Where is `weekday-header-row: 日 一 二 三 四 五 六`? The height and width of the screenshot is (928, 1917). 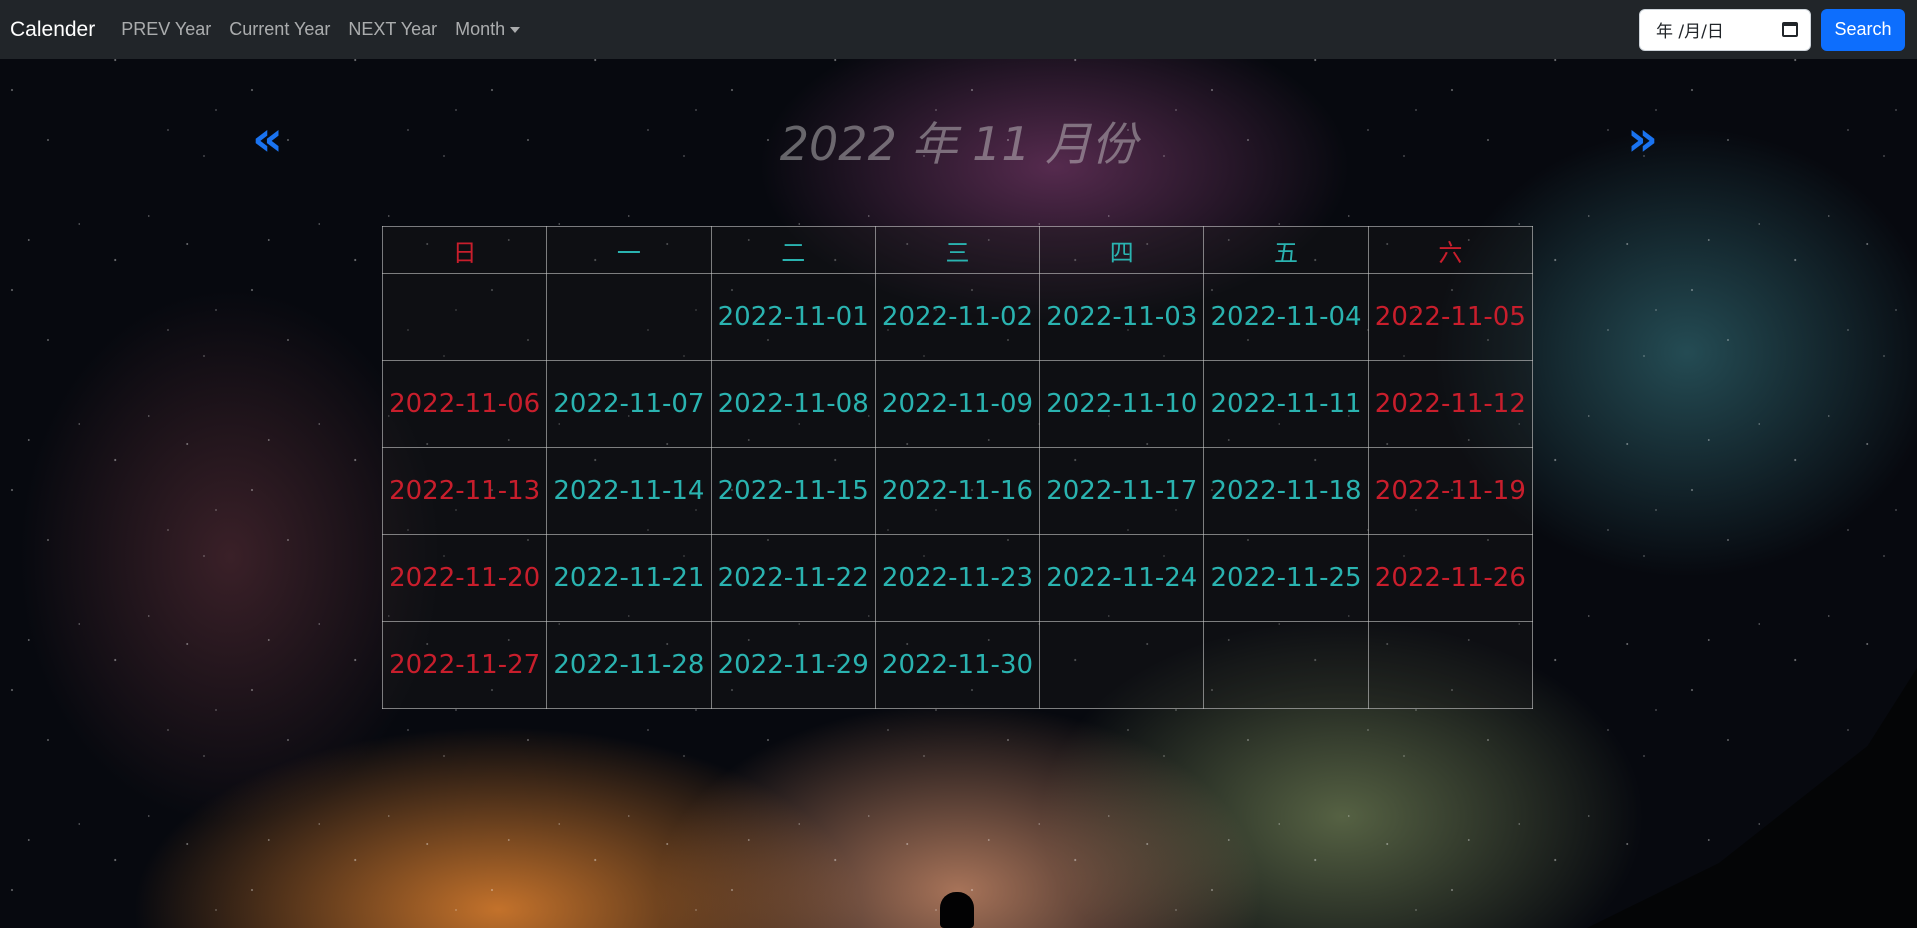 weekday-header-row: 日 一 二 三 四 五 六 is located at coordinates (957, 250).